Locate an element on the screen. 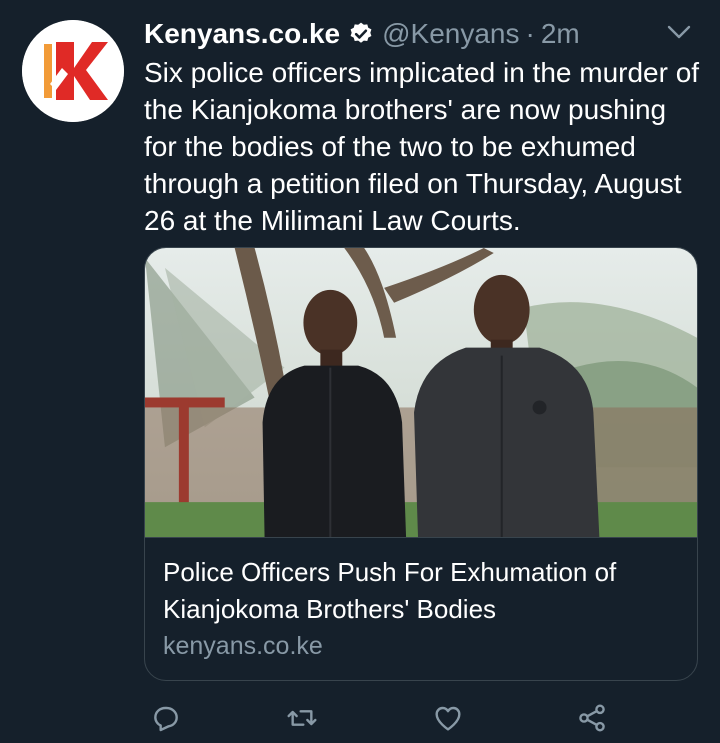 This screenshot has width=720, height=743. author-avatar is located at coordinates (73, 71).